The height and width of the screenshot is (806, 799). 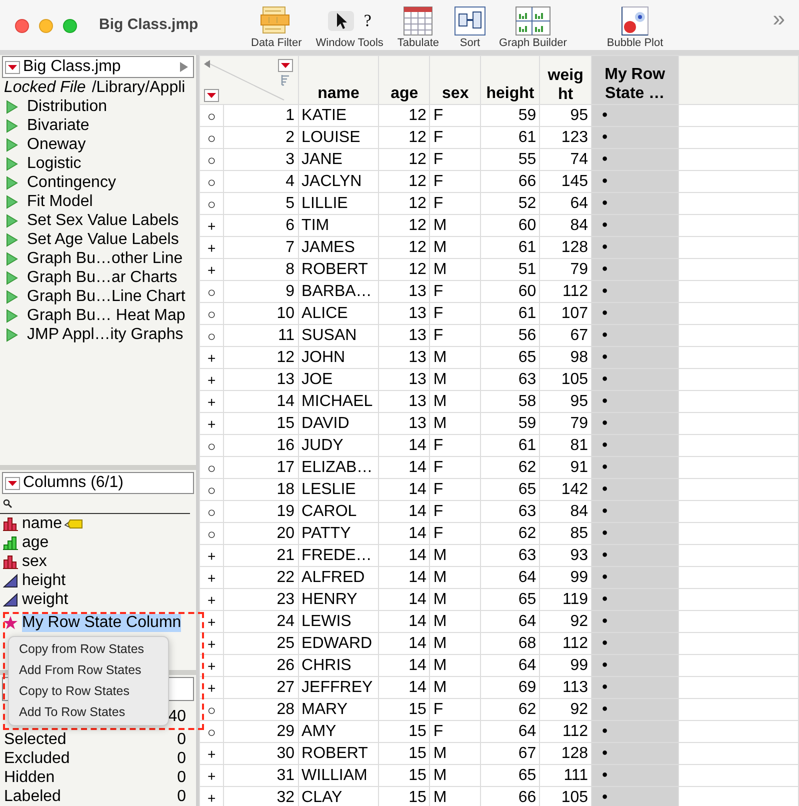 What do you see at coordinates (88, 712) in the screenshot?
I see `menu-item: Add To Row States` at bounding box center [88, 712].